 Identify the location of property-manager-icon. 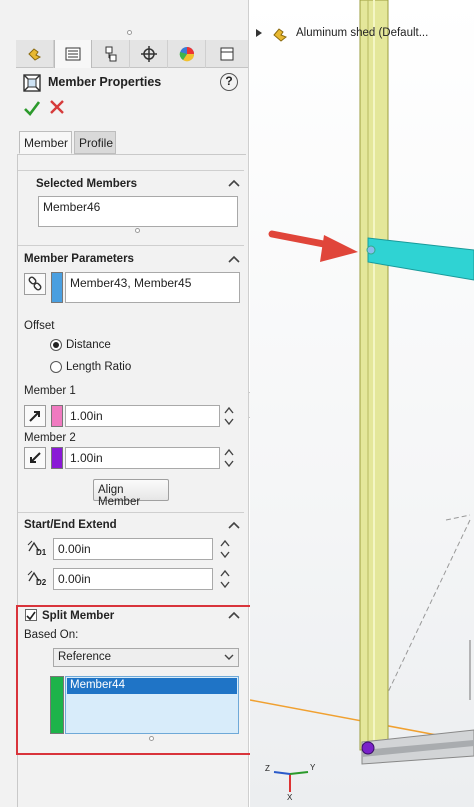
(73, 54).